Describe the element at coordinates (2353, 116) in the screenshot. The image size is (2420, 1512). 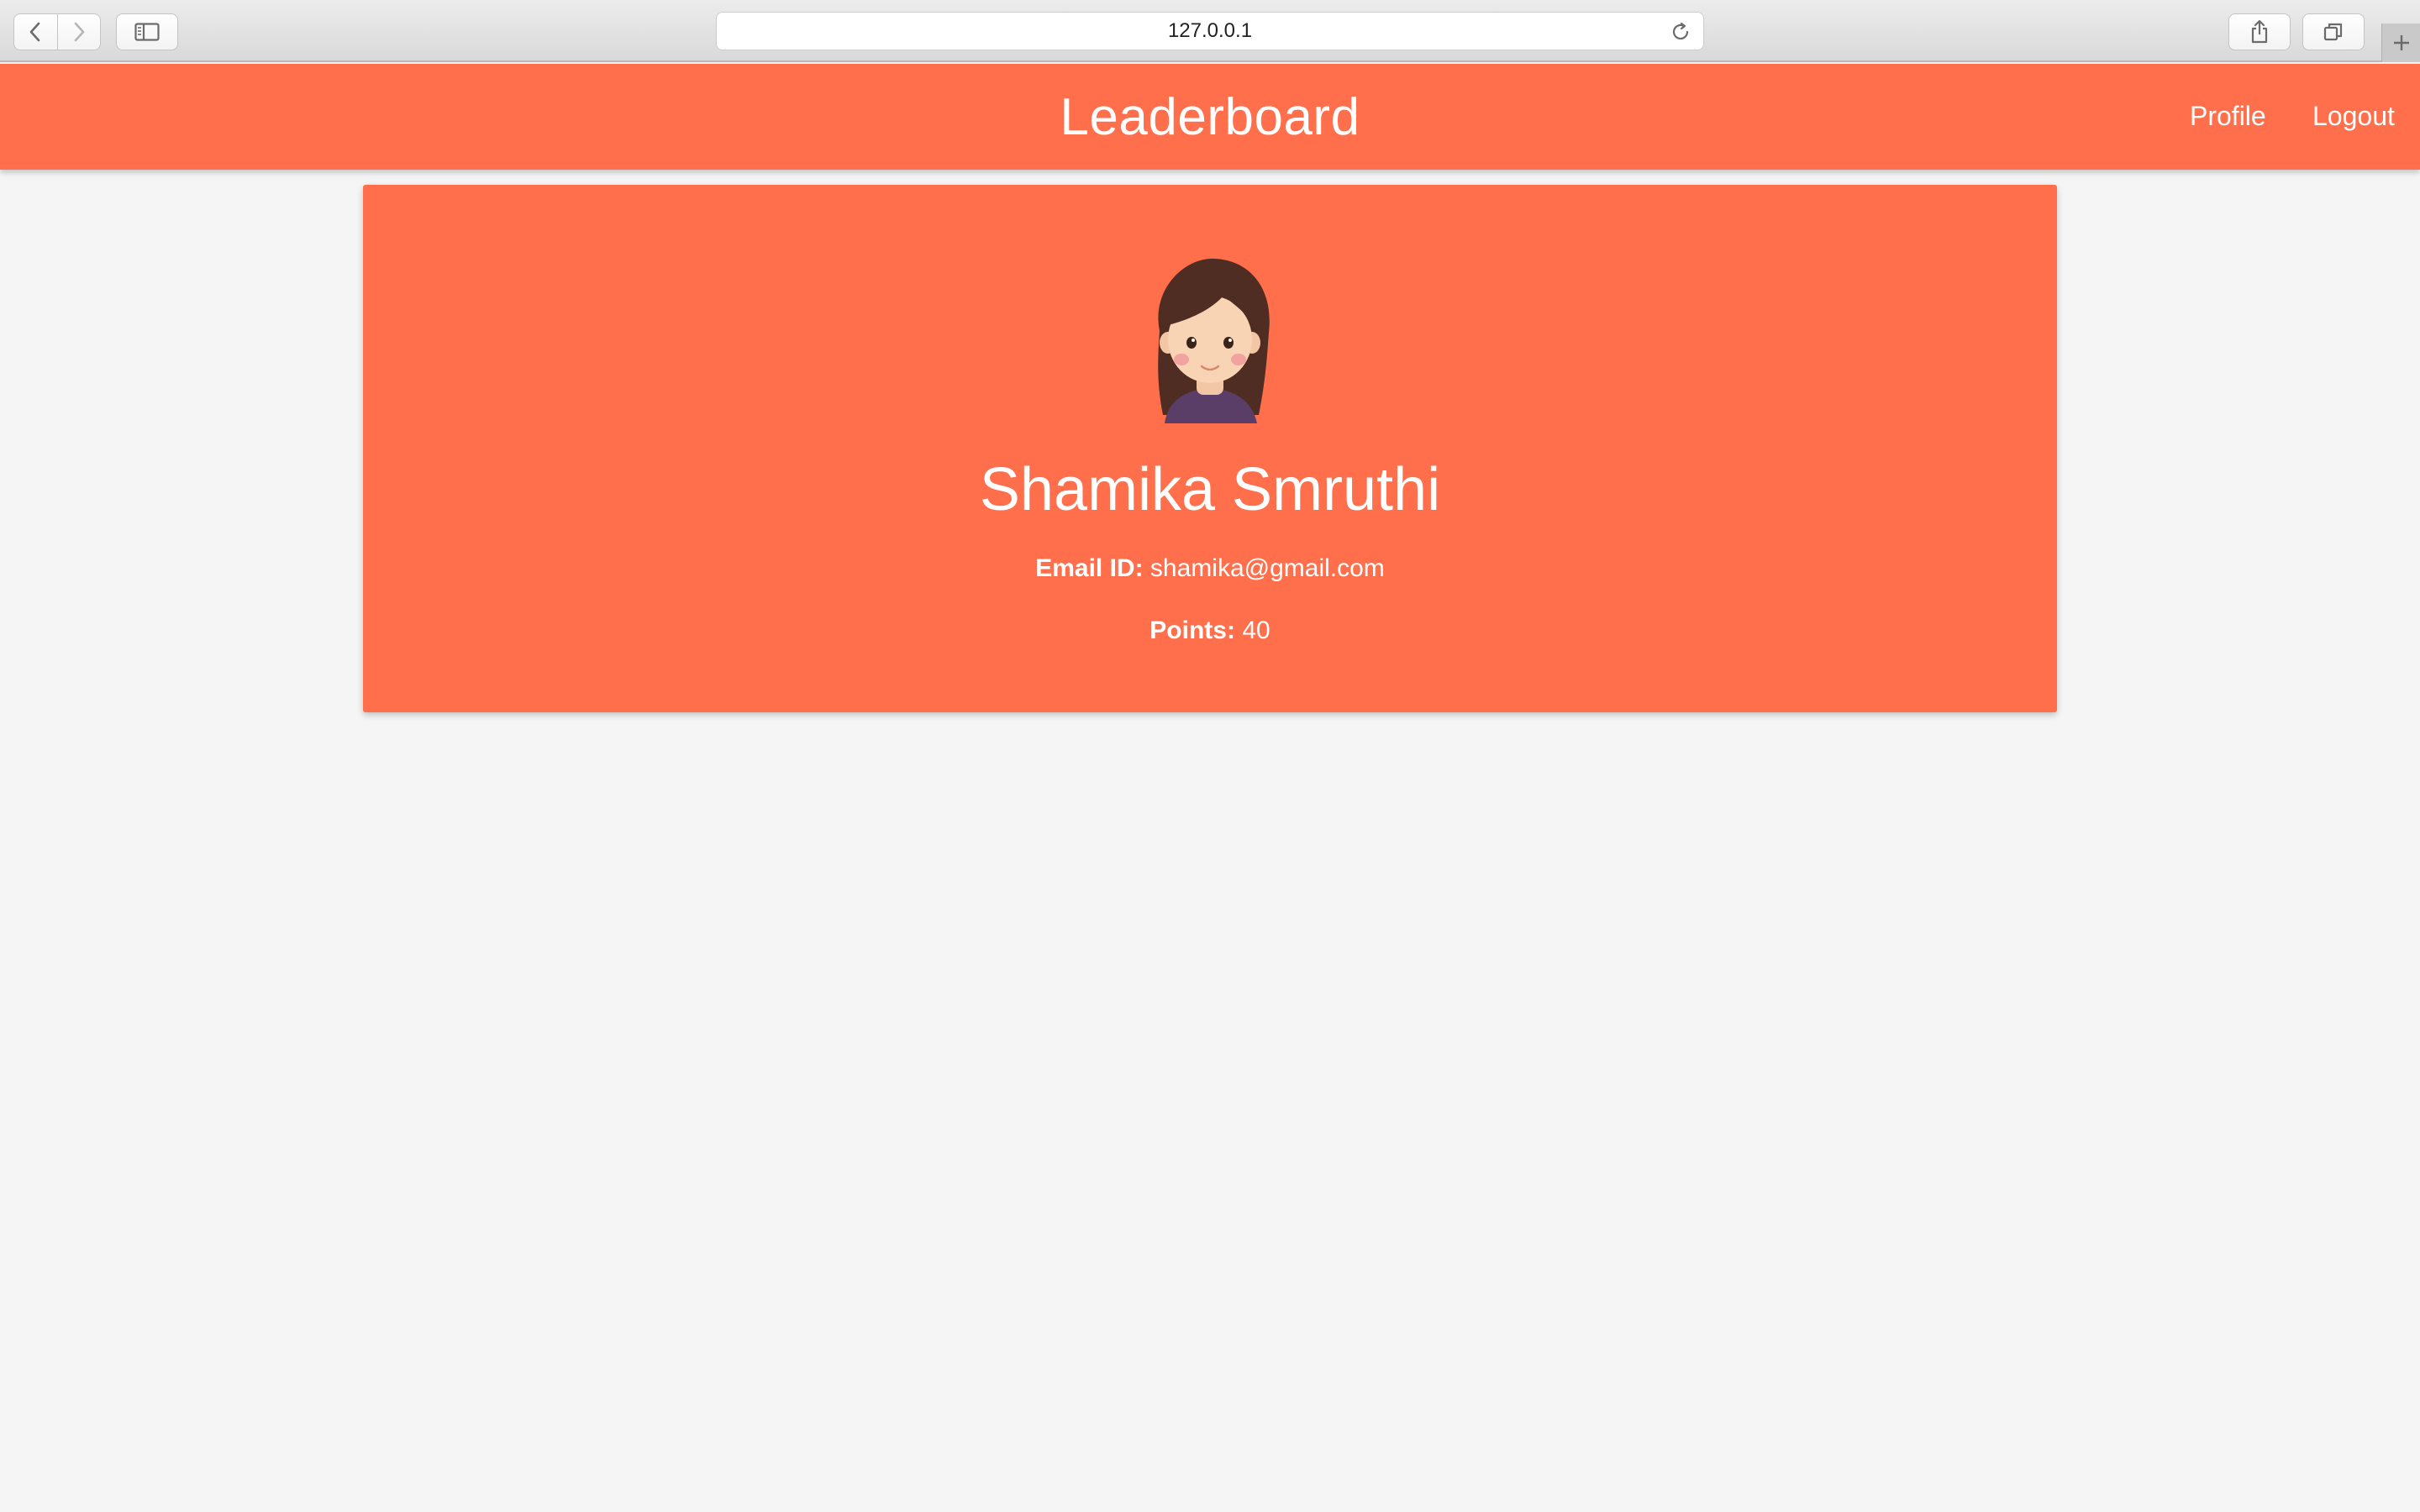
I see `nav-logout-link: Logout` at that location.